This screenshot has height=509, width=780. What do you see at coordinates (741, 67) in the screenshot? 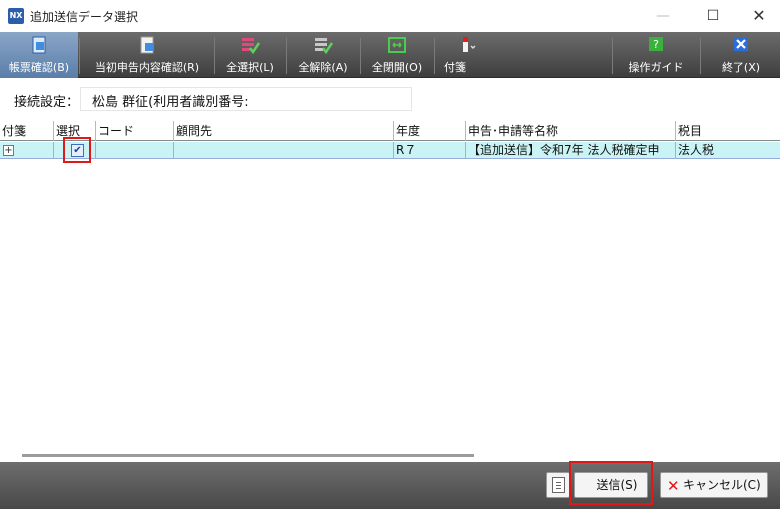
I see `exit-label: 終了(X)` at bounding box center [741, 67].